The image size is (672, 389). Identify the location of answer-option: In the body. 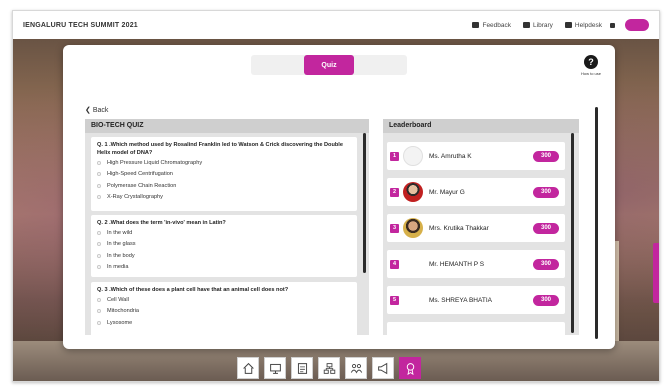
(224, 256).